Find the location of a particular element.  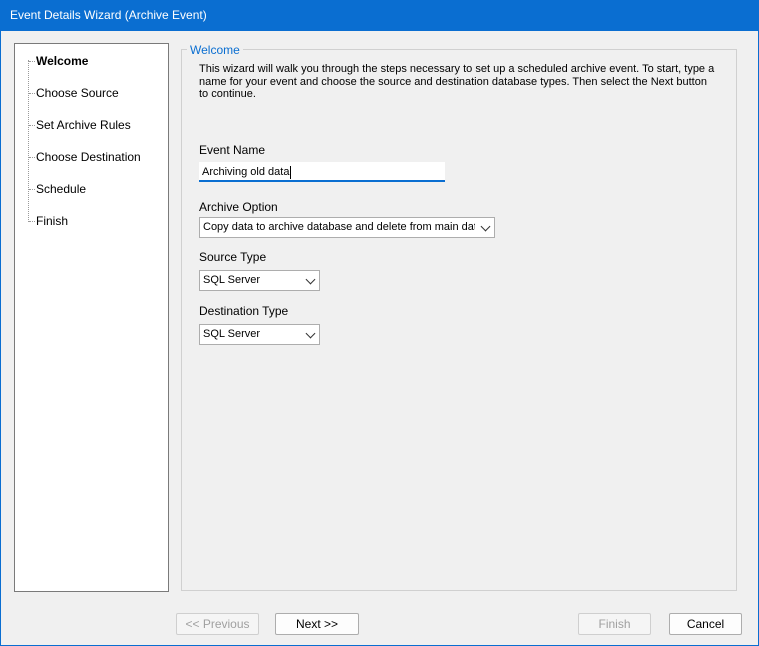

step-finish: Finish is located at coordinates (48, 221).